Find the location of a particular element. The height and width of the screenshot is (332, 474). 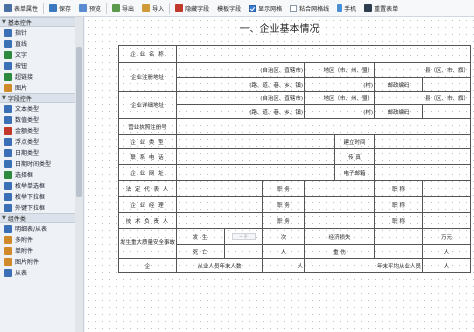

preview-icon is located at coordinates (83, 8).